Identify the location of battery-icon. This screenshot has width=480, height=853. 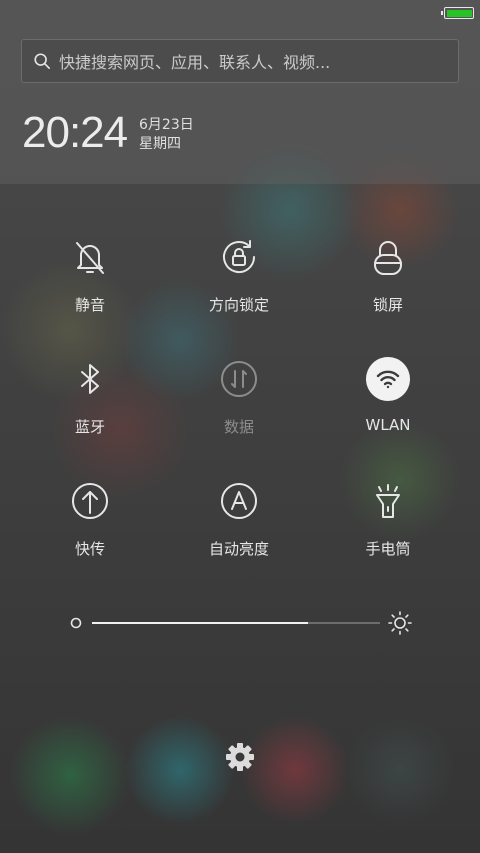
(457, 13).